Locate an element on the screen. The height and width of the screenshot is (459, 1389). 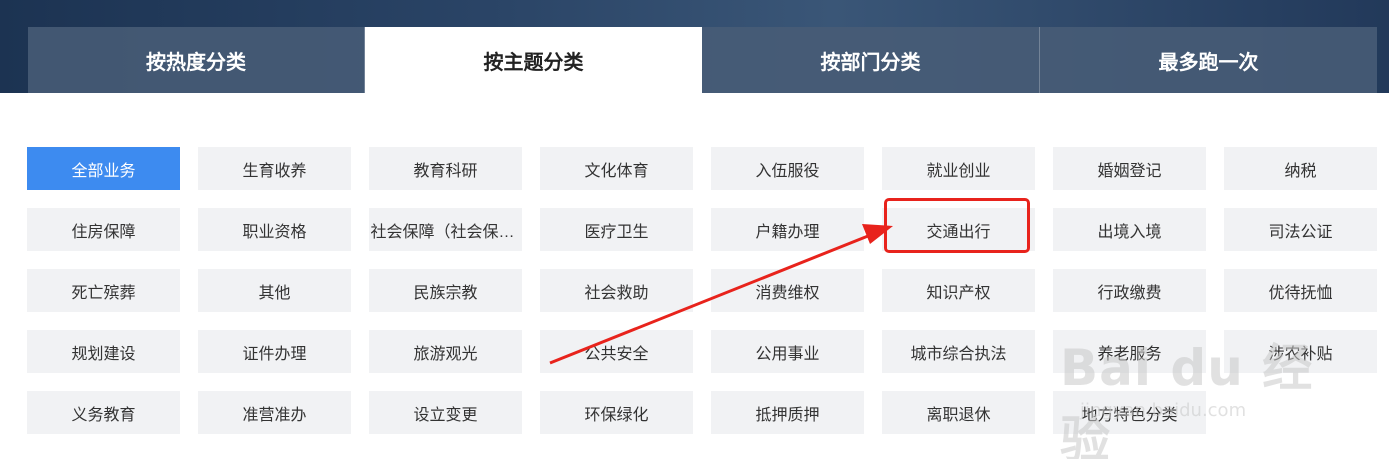
category-item: 离职退休 is located at coordinates (958, 412).